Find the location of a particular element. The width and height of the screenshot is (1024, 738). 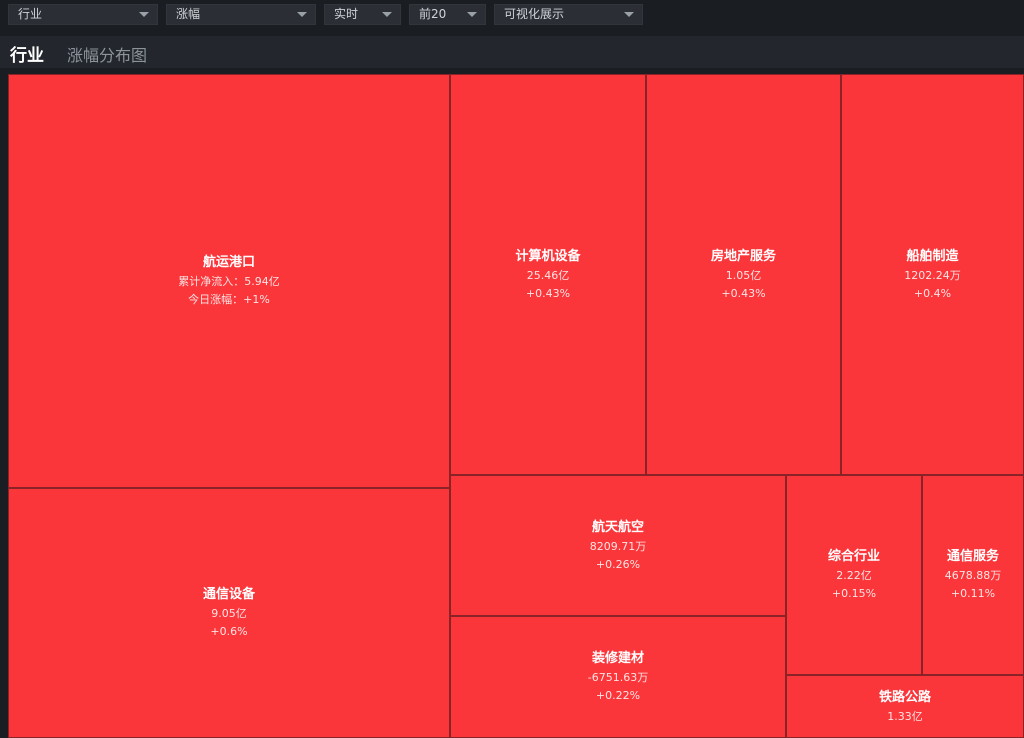

treemap-cell-building-materials: 装修建材 -6751.63万 +0.22% is located at coordinates (618, 677).